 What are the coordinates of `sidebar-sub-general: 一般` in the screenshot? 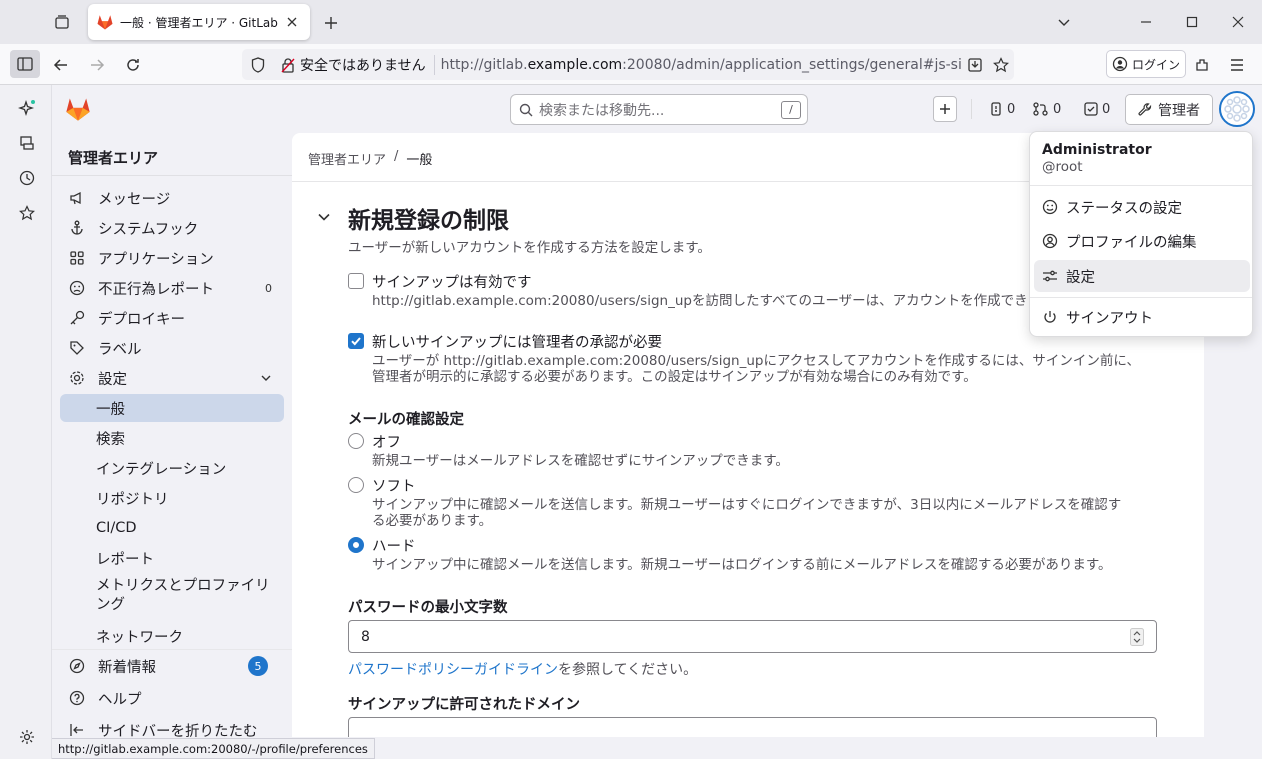 It's located at (172, 408).